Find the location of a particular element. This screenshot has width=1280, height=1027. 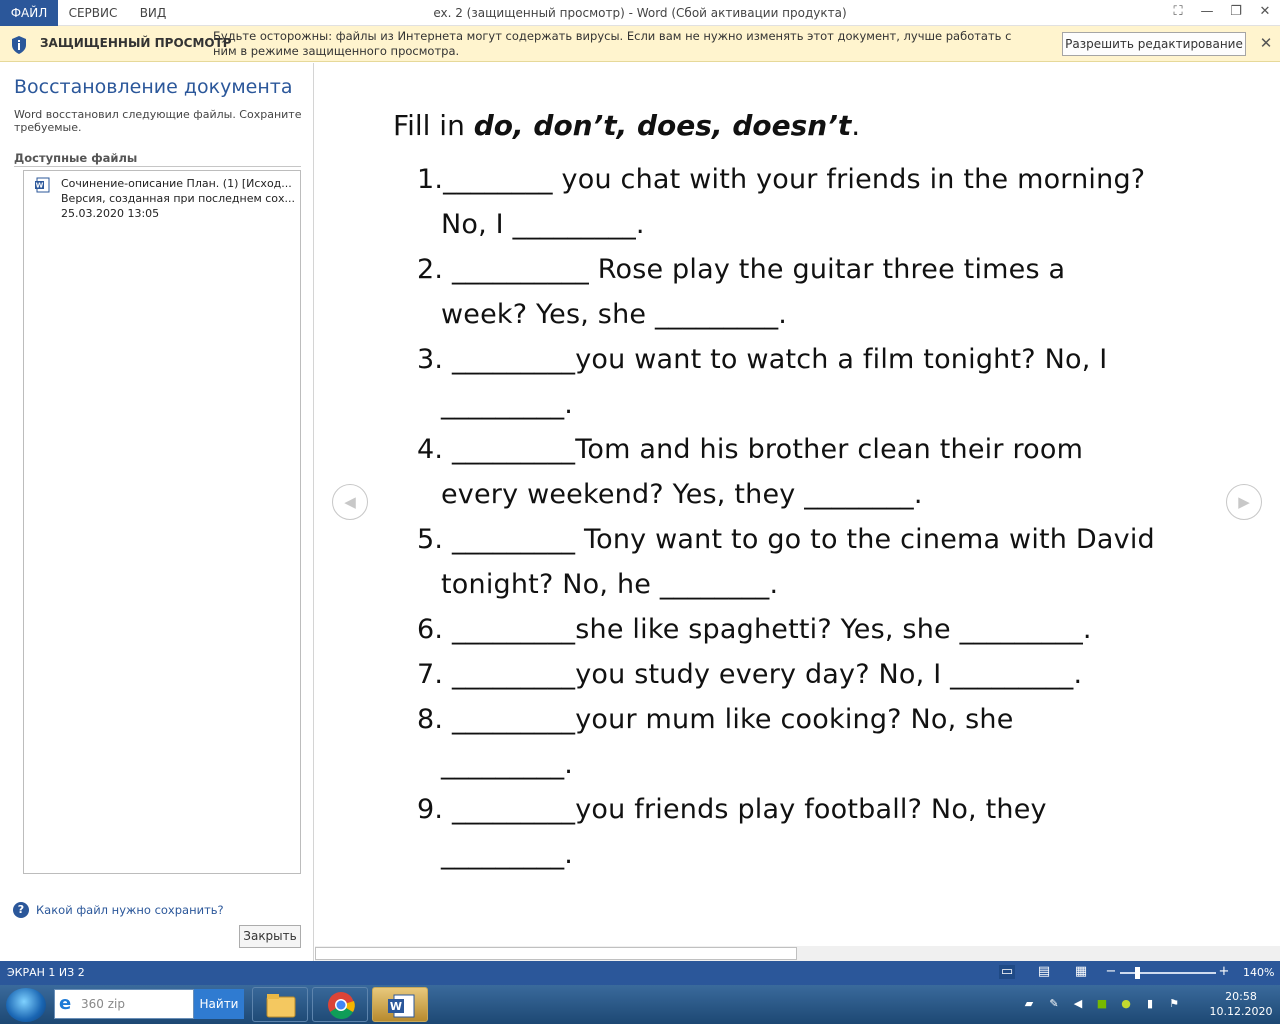

tray-app-icon: ● is located at coordinates (1126, 1004).